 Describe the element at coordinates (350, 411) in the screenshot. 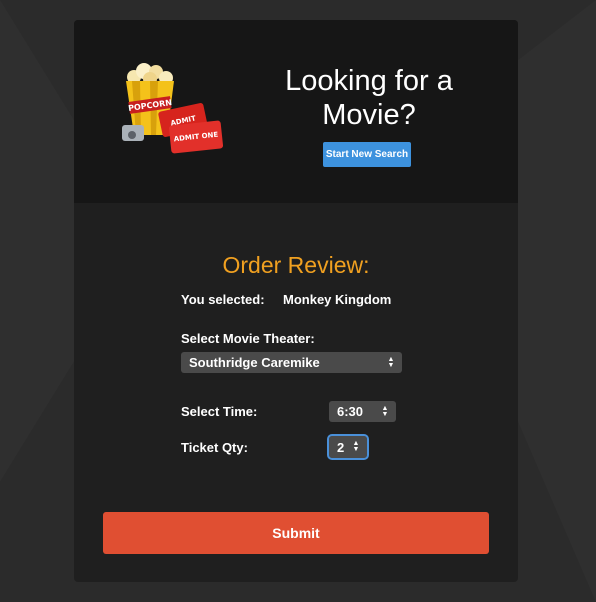

I see `time-select-value: 6:30` at that location.